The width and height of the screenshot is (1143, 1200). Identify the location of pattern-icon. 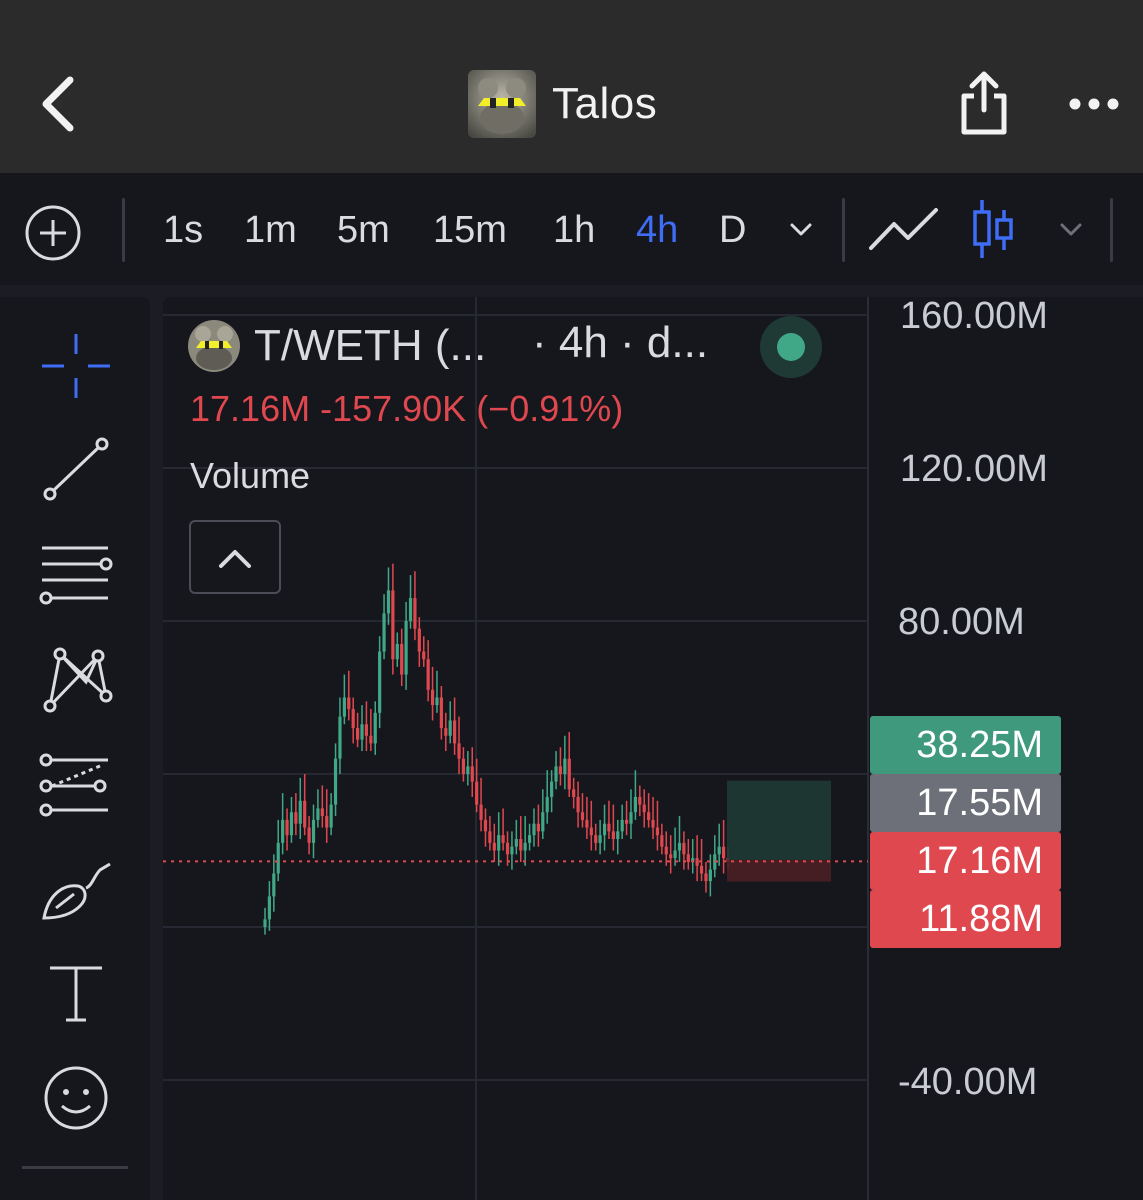
(78, 680).